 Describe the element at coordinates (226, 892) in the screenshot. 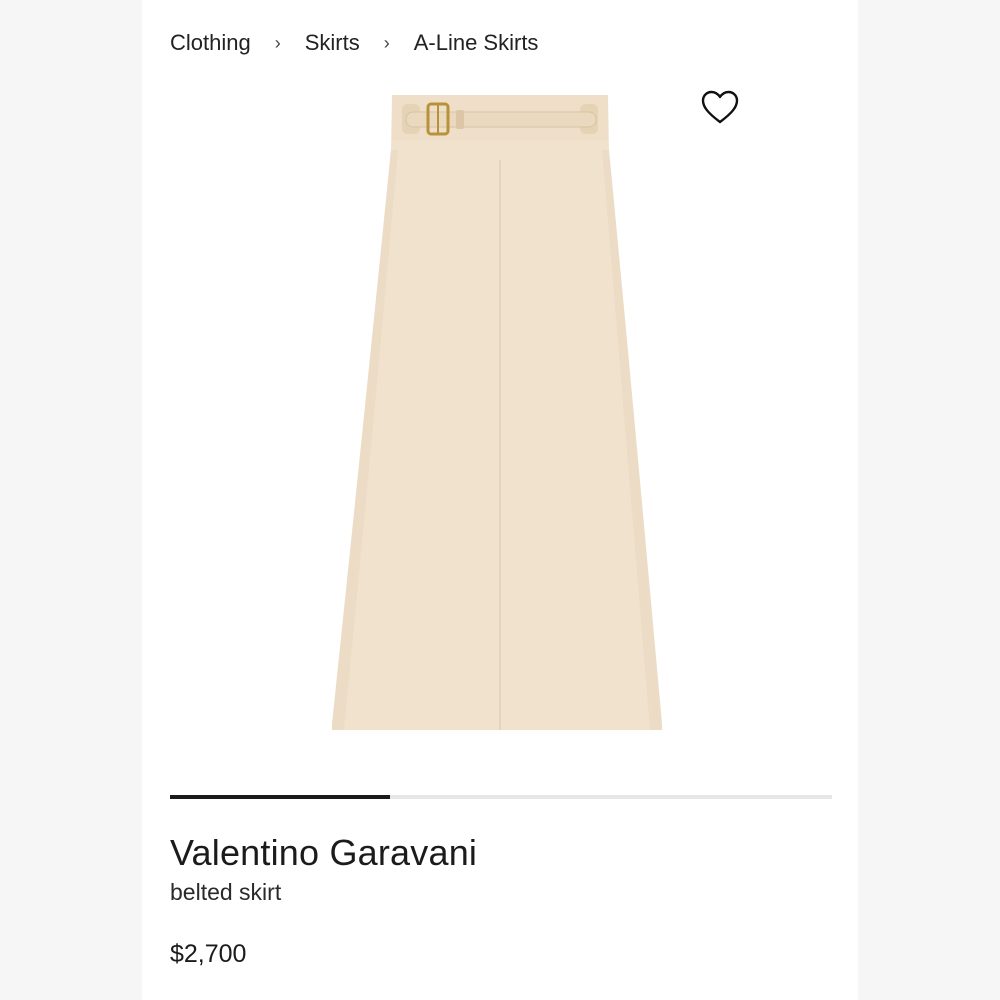

I see `product-name: belted skirt` at that location.